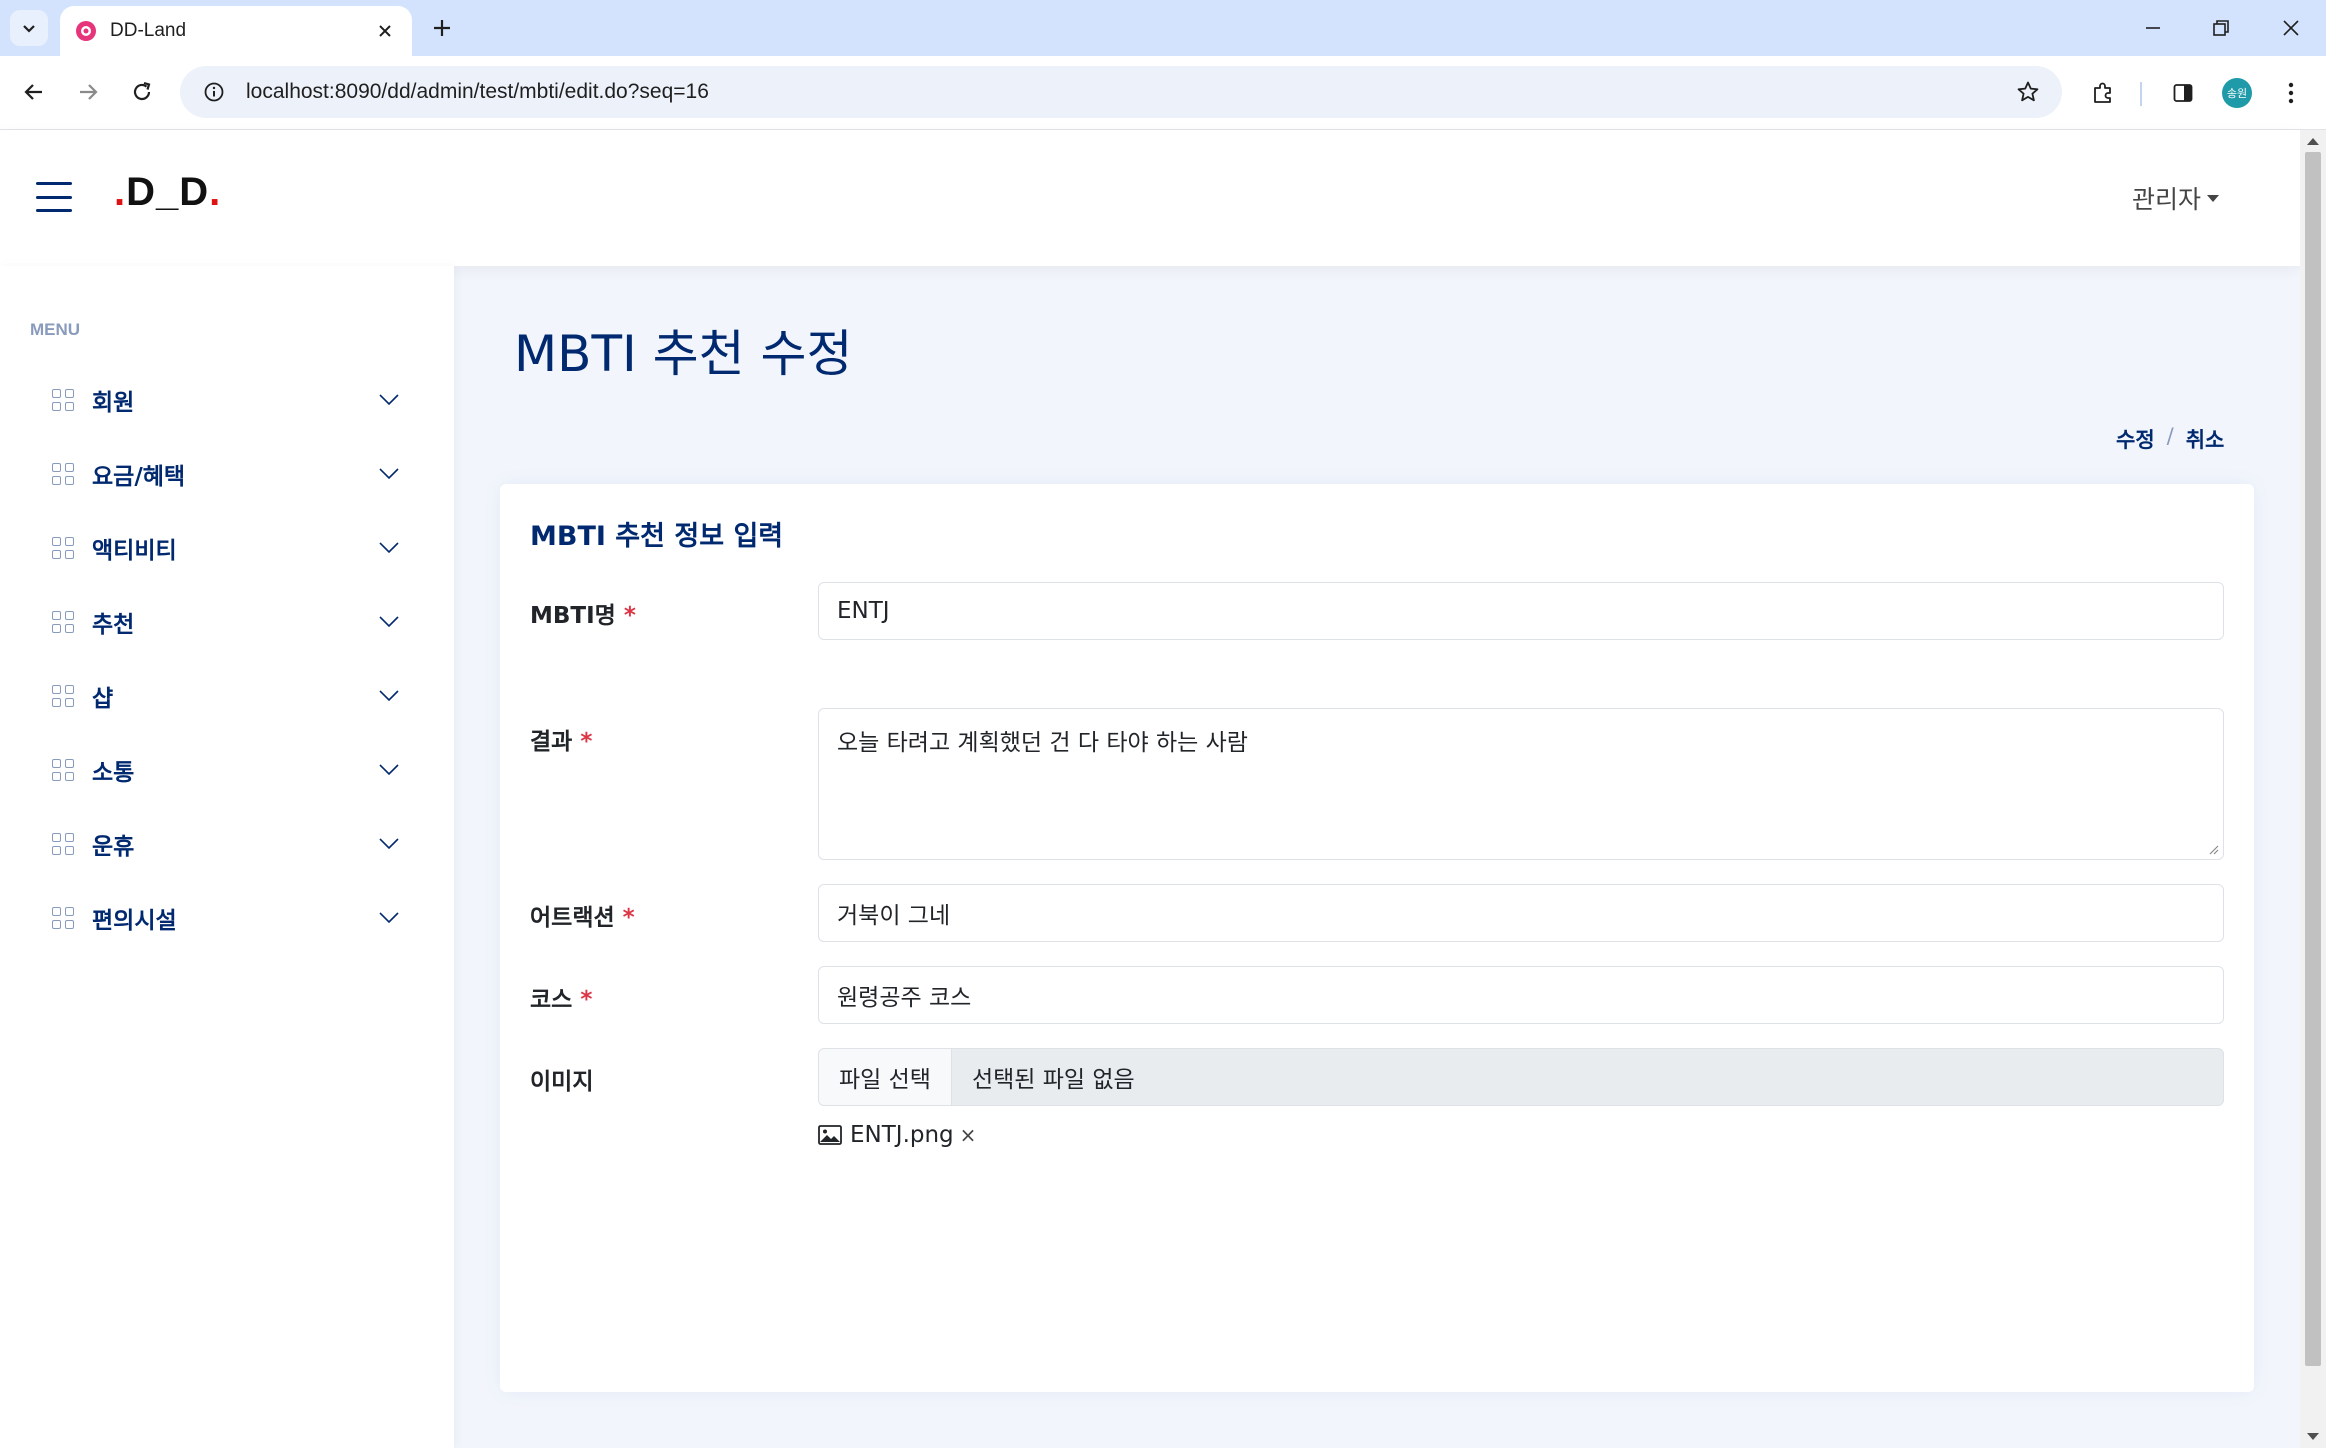 This screenshot has height=1448, width=2326. I want to click on cancel-link: 취소, so click(2205, 439).